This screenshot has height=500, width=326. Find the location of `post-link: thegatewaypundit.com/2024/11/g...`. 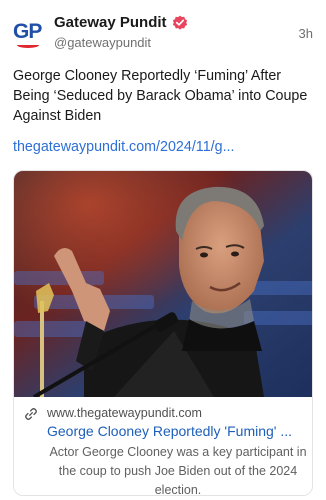

post-link: thegatewaypundit.com/2024/11/g... is located at coordinates (124, 147).